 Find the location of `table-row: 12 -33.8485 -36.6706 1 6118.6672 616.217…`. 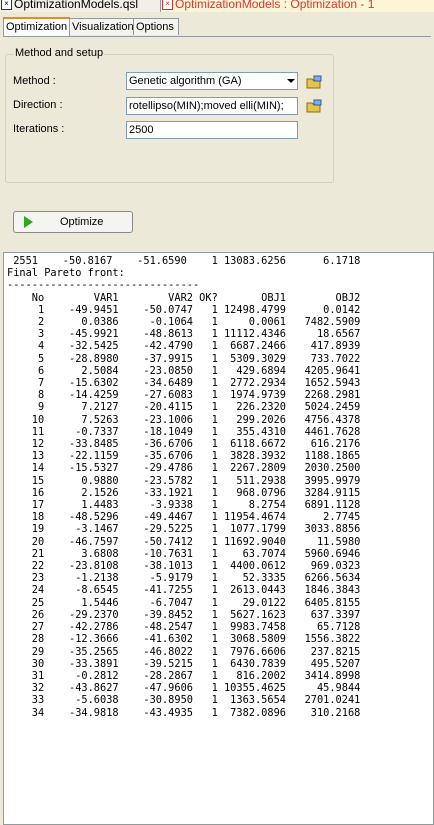

table-row: 12 -33.8485 -36.6706 1 6118.6672 616.217… is located at coordinates (196, 444).